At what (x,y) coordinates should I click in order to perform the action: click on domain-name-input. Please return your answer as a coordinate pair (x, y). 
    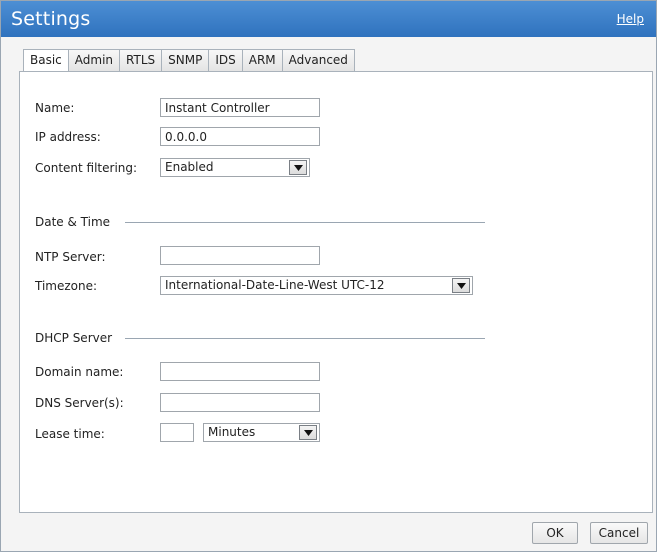
    Looking at the image, I should click on (240, 371).